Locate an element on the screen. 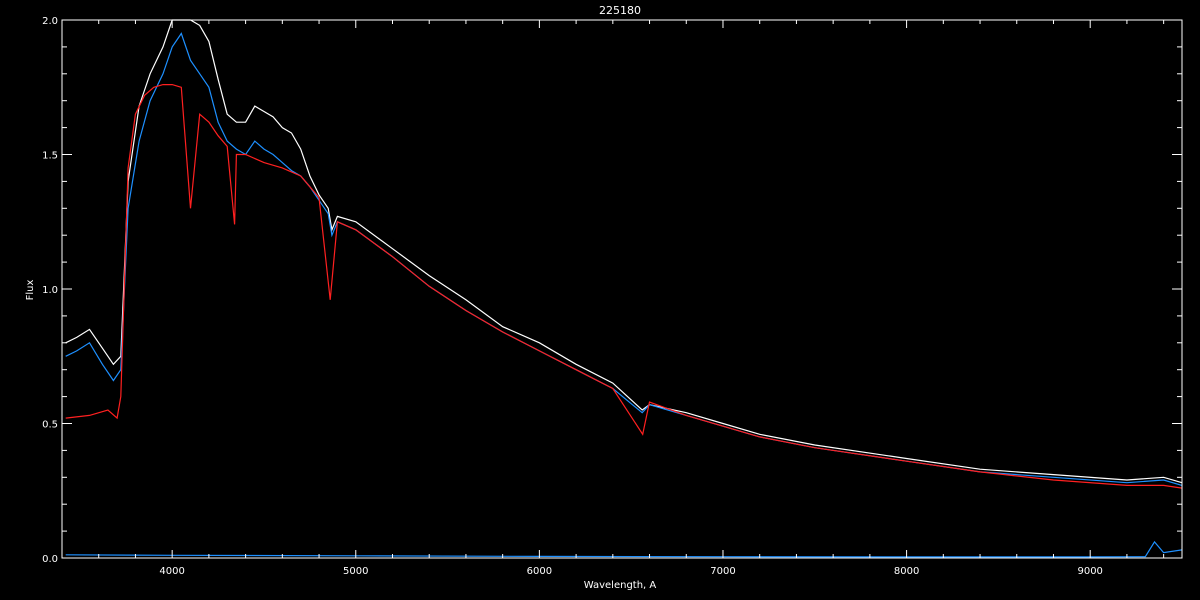 This screenshot has width=1200, height=600. chart-title: 225180 is located at coordinates (620, 10).